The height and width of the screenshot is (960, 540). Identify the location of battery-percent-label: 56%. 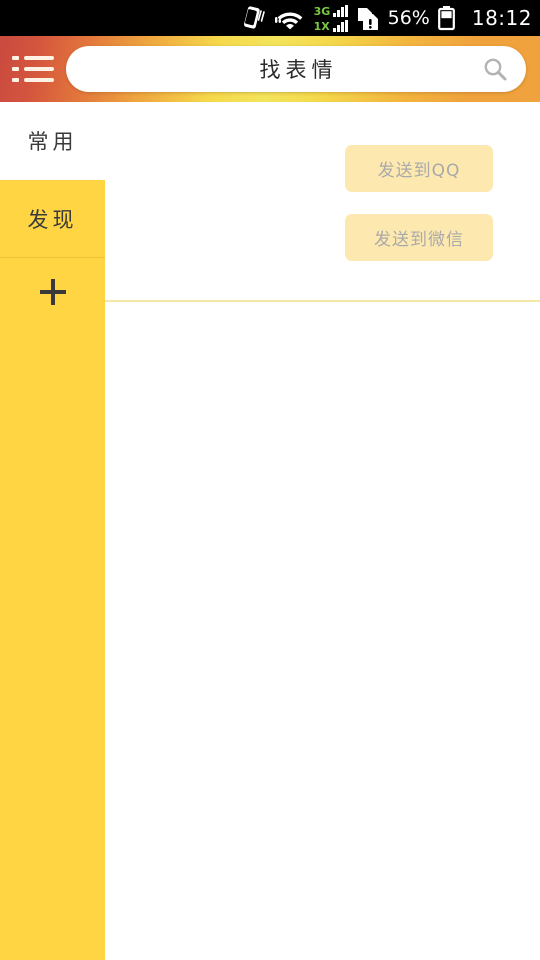
(408, 17).